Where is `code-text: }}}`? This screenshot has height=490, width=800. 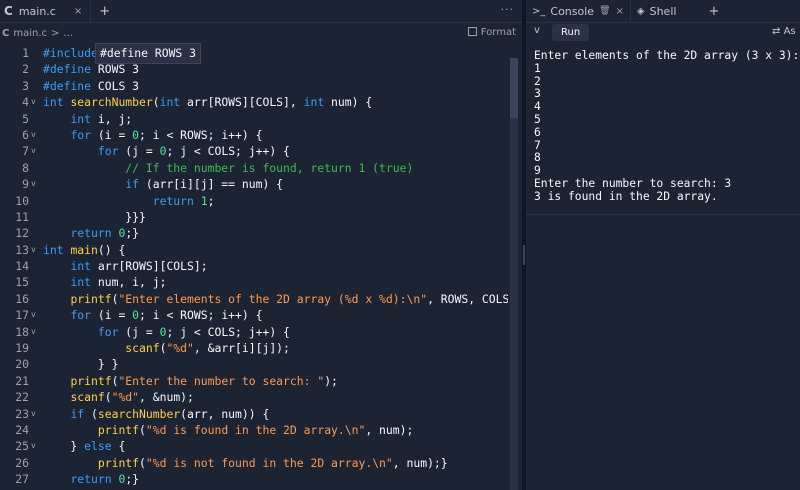 code-text: }}} is located at coordinates (94, 217).